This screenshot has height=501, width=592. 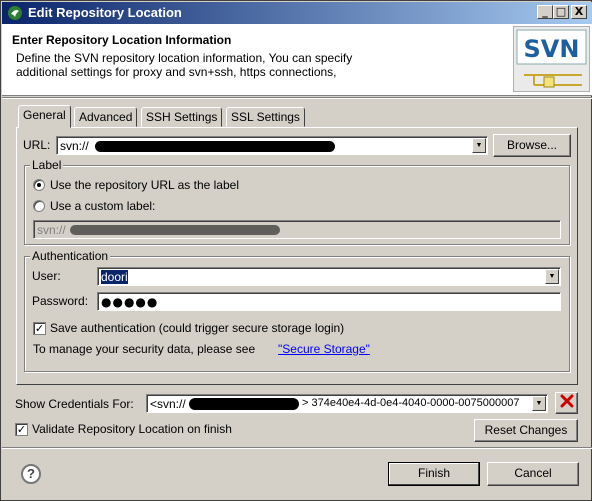 What do you see at coordinates (105, 12) in the screenshot?
I see `window-title: Edit Repository Location` at bounding box center [105, 12].